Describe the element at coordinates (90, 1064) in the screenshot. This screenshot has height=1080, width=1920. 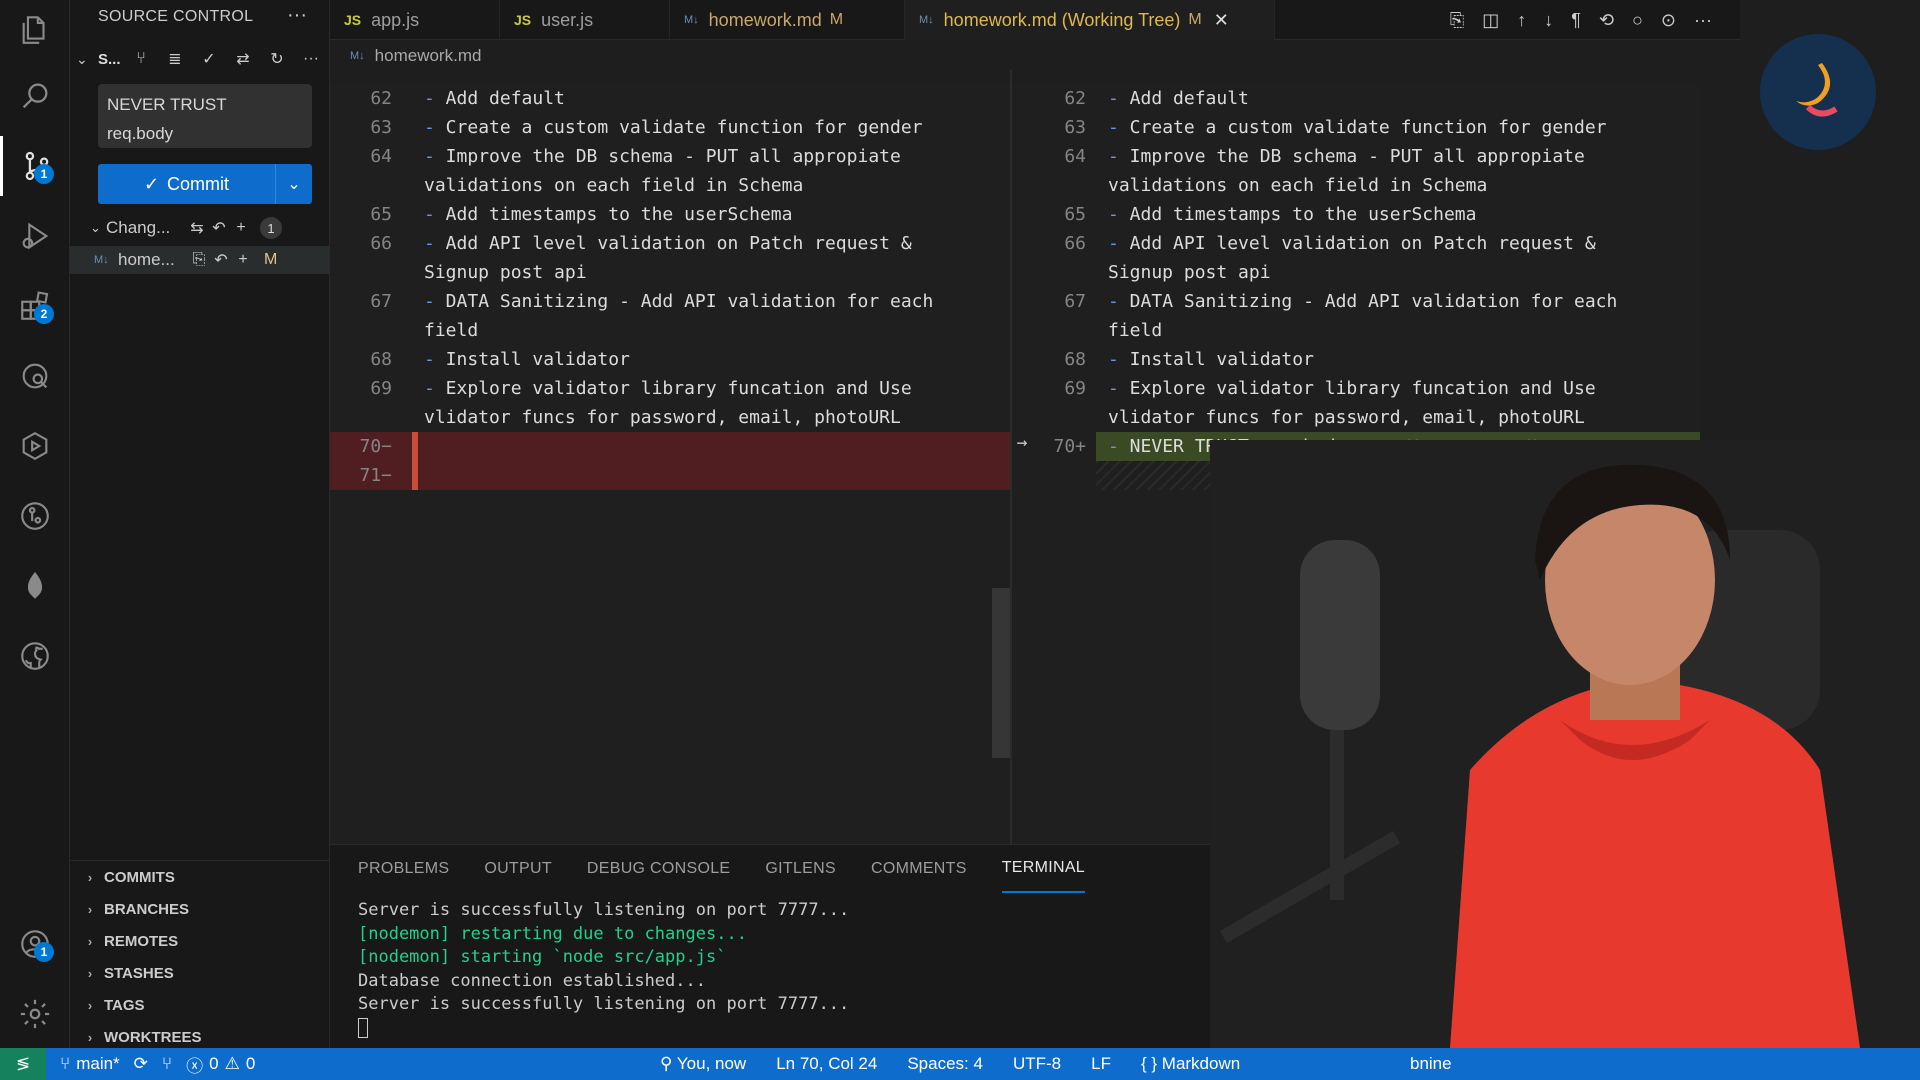
I see `branch-indicator: ⑂ main*` at that location.